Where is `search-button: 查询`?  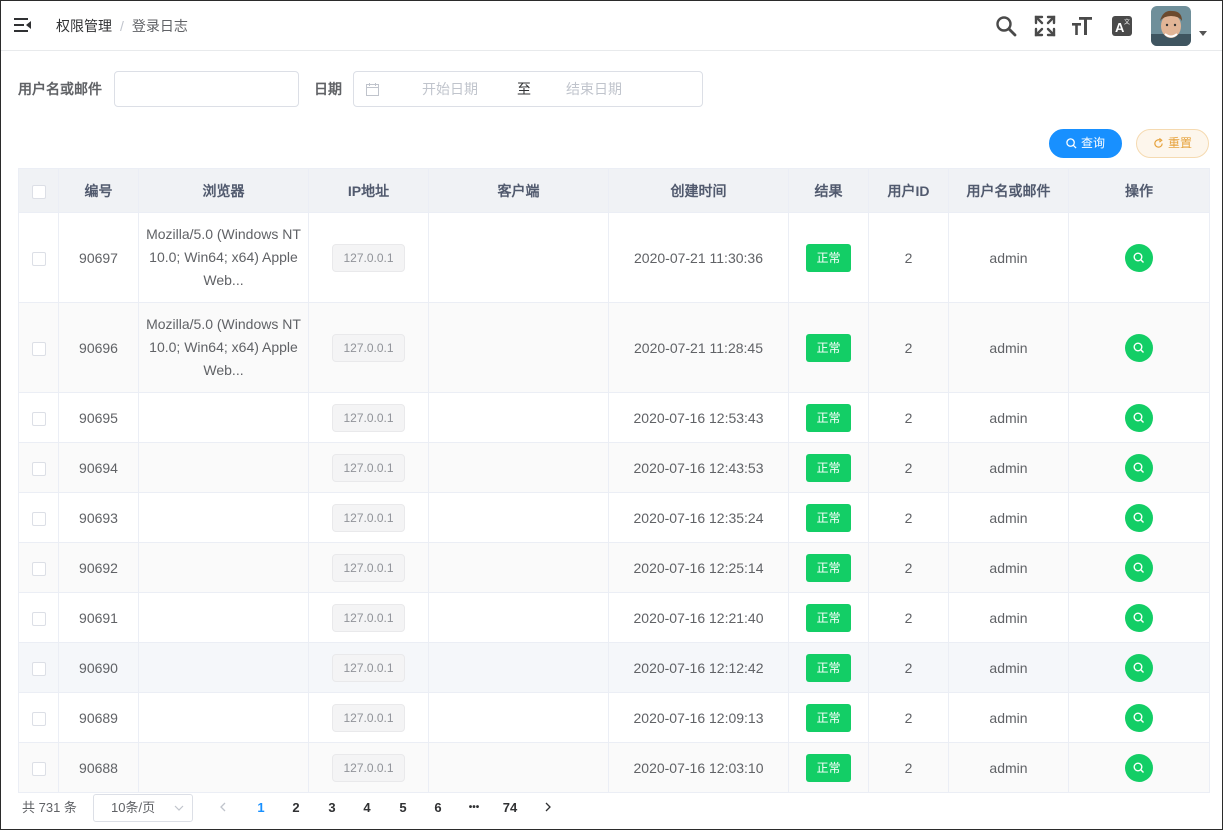 search-button: 查询 is located at coordinates (1085, 143).